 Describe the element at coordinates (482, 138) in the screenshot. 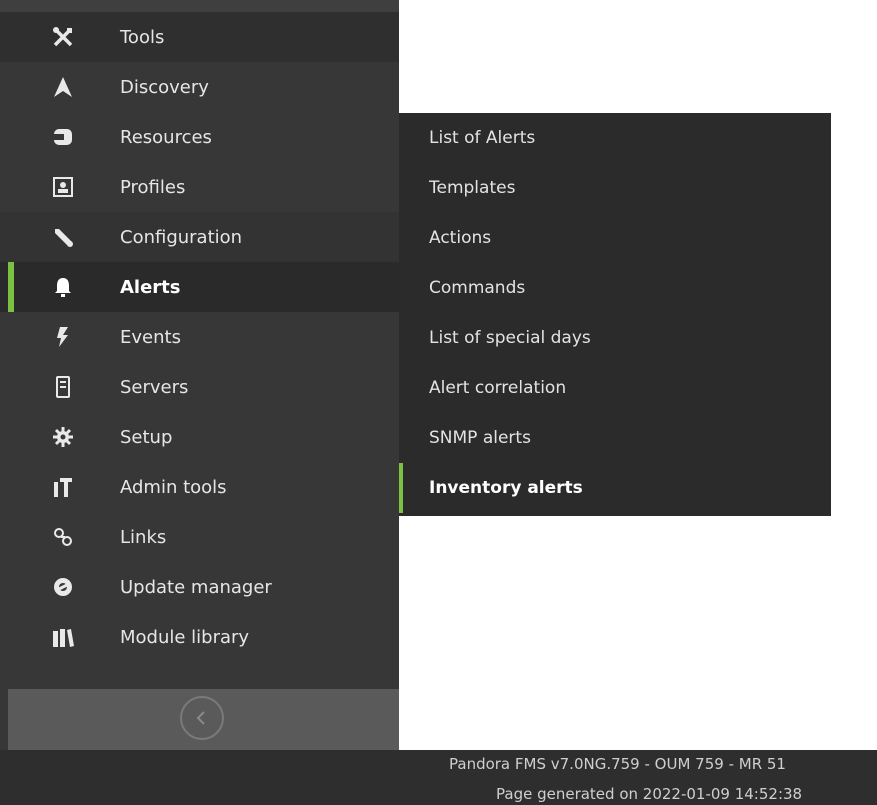

I see `submenu-item-label: List of Alerts` at that location.